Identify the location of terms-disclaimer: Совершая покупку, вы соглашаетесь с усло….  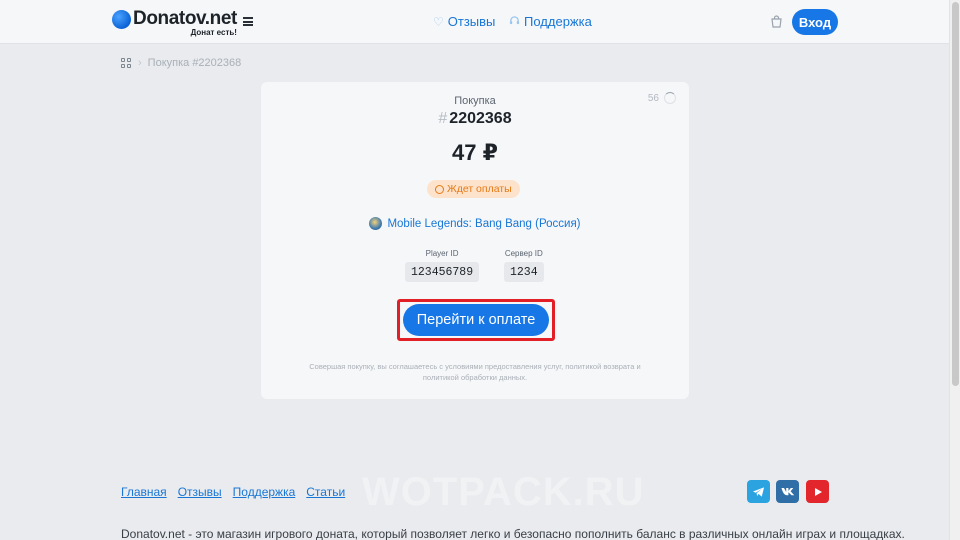
(475, 372).